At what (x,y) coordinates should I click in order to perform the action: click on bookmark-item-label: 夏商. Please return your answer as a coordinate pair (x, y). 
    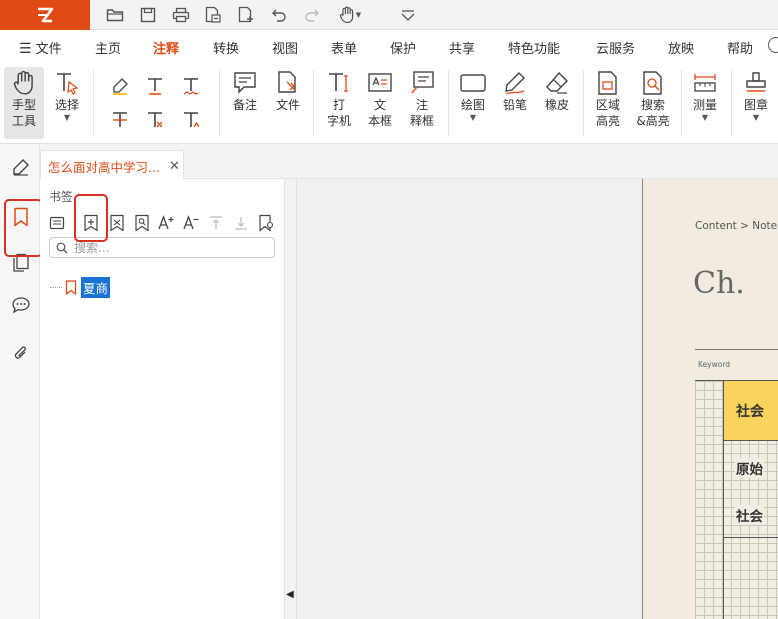
    Looking at the image, I should click on (96, 287).